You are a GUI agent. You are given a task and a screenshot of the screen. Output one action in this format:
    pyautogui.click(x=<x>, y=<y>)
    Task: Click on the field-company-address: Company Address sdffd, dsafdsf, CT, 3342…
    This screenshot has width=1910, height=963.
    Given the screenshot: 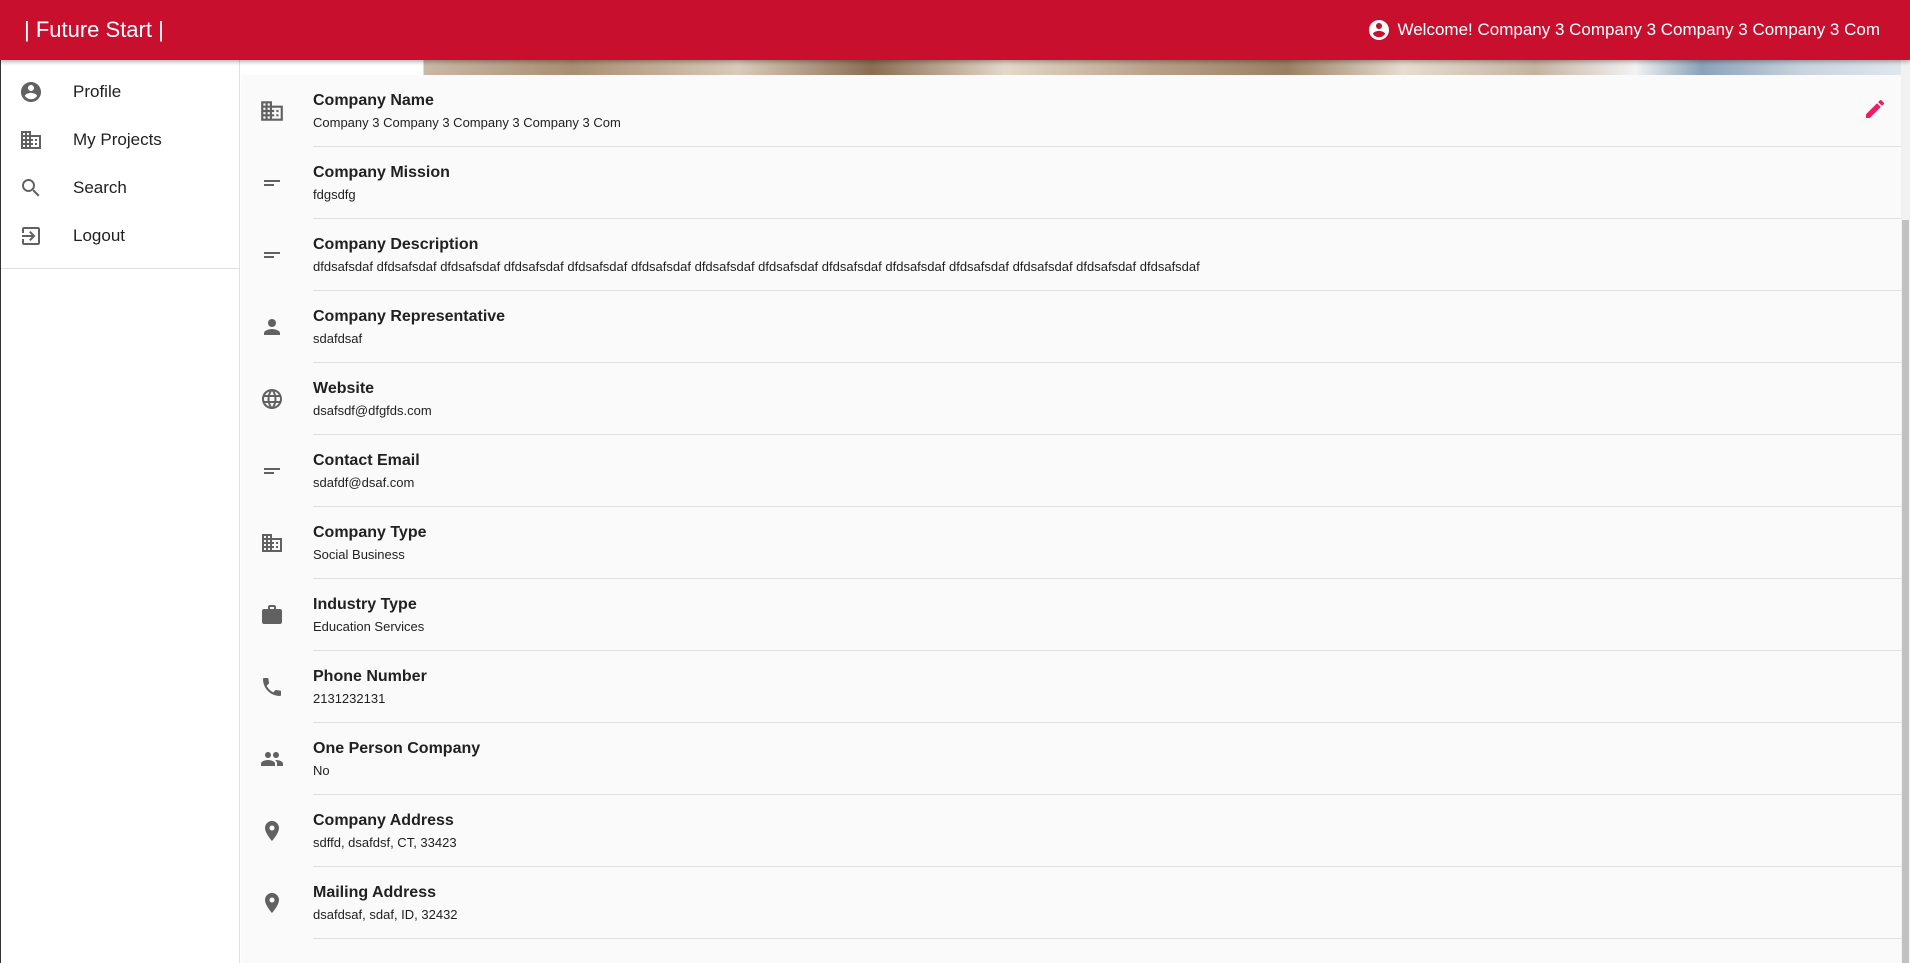 What is the action you would take?
    pyautogui.click(x=1071, y=831)
    